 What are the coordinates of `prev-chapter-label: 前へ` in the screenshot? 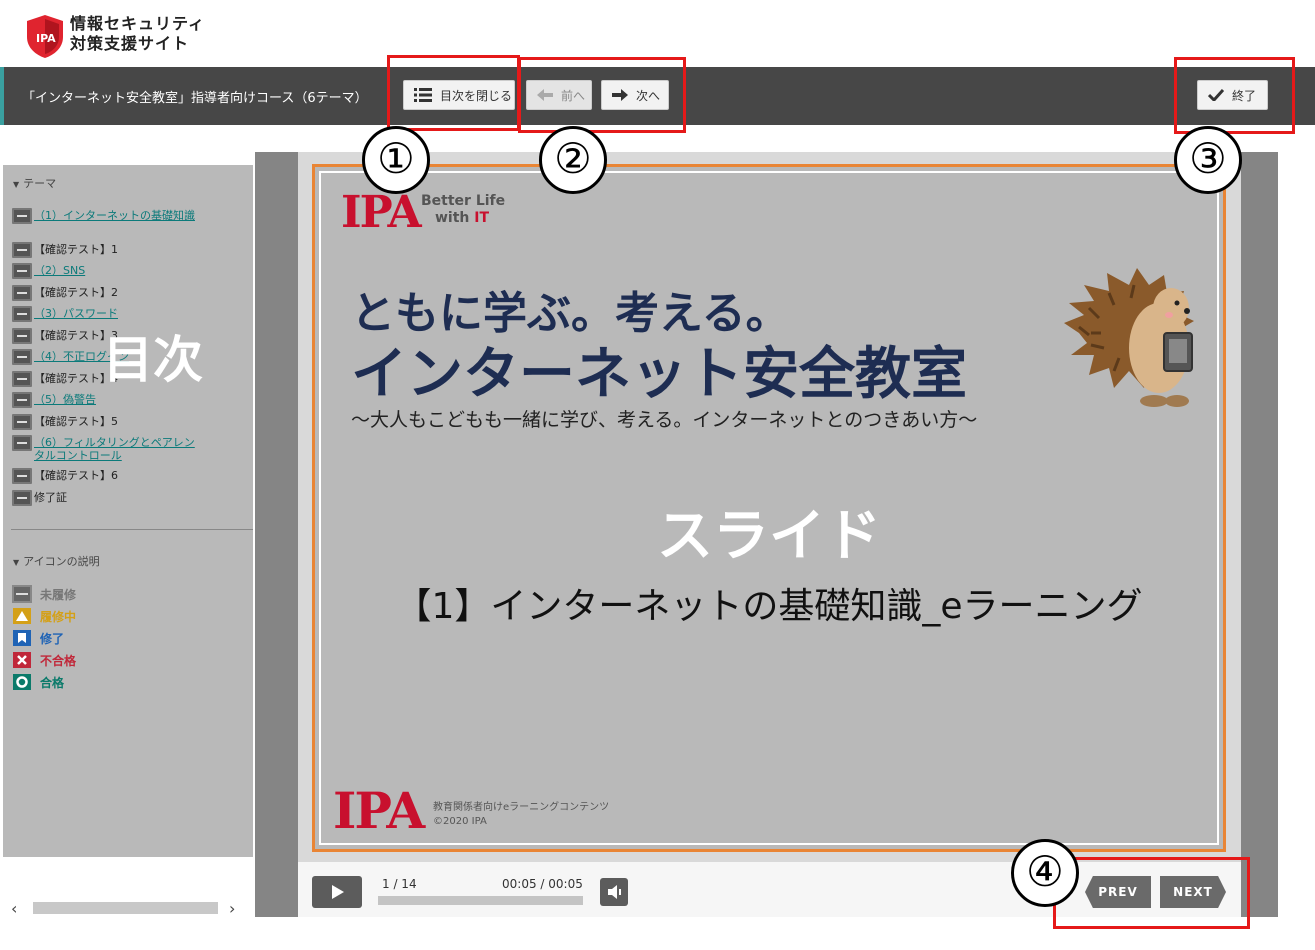 It's located at (573, 95).